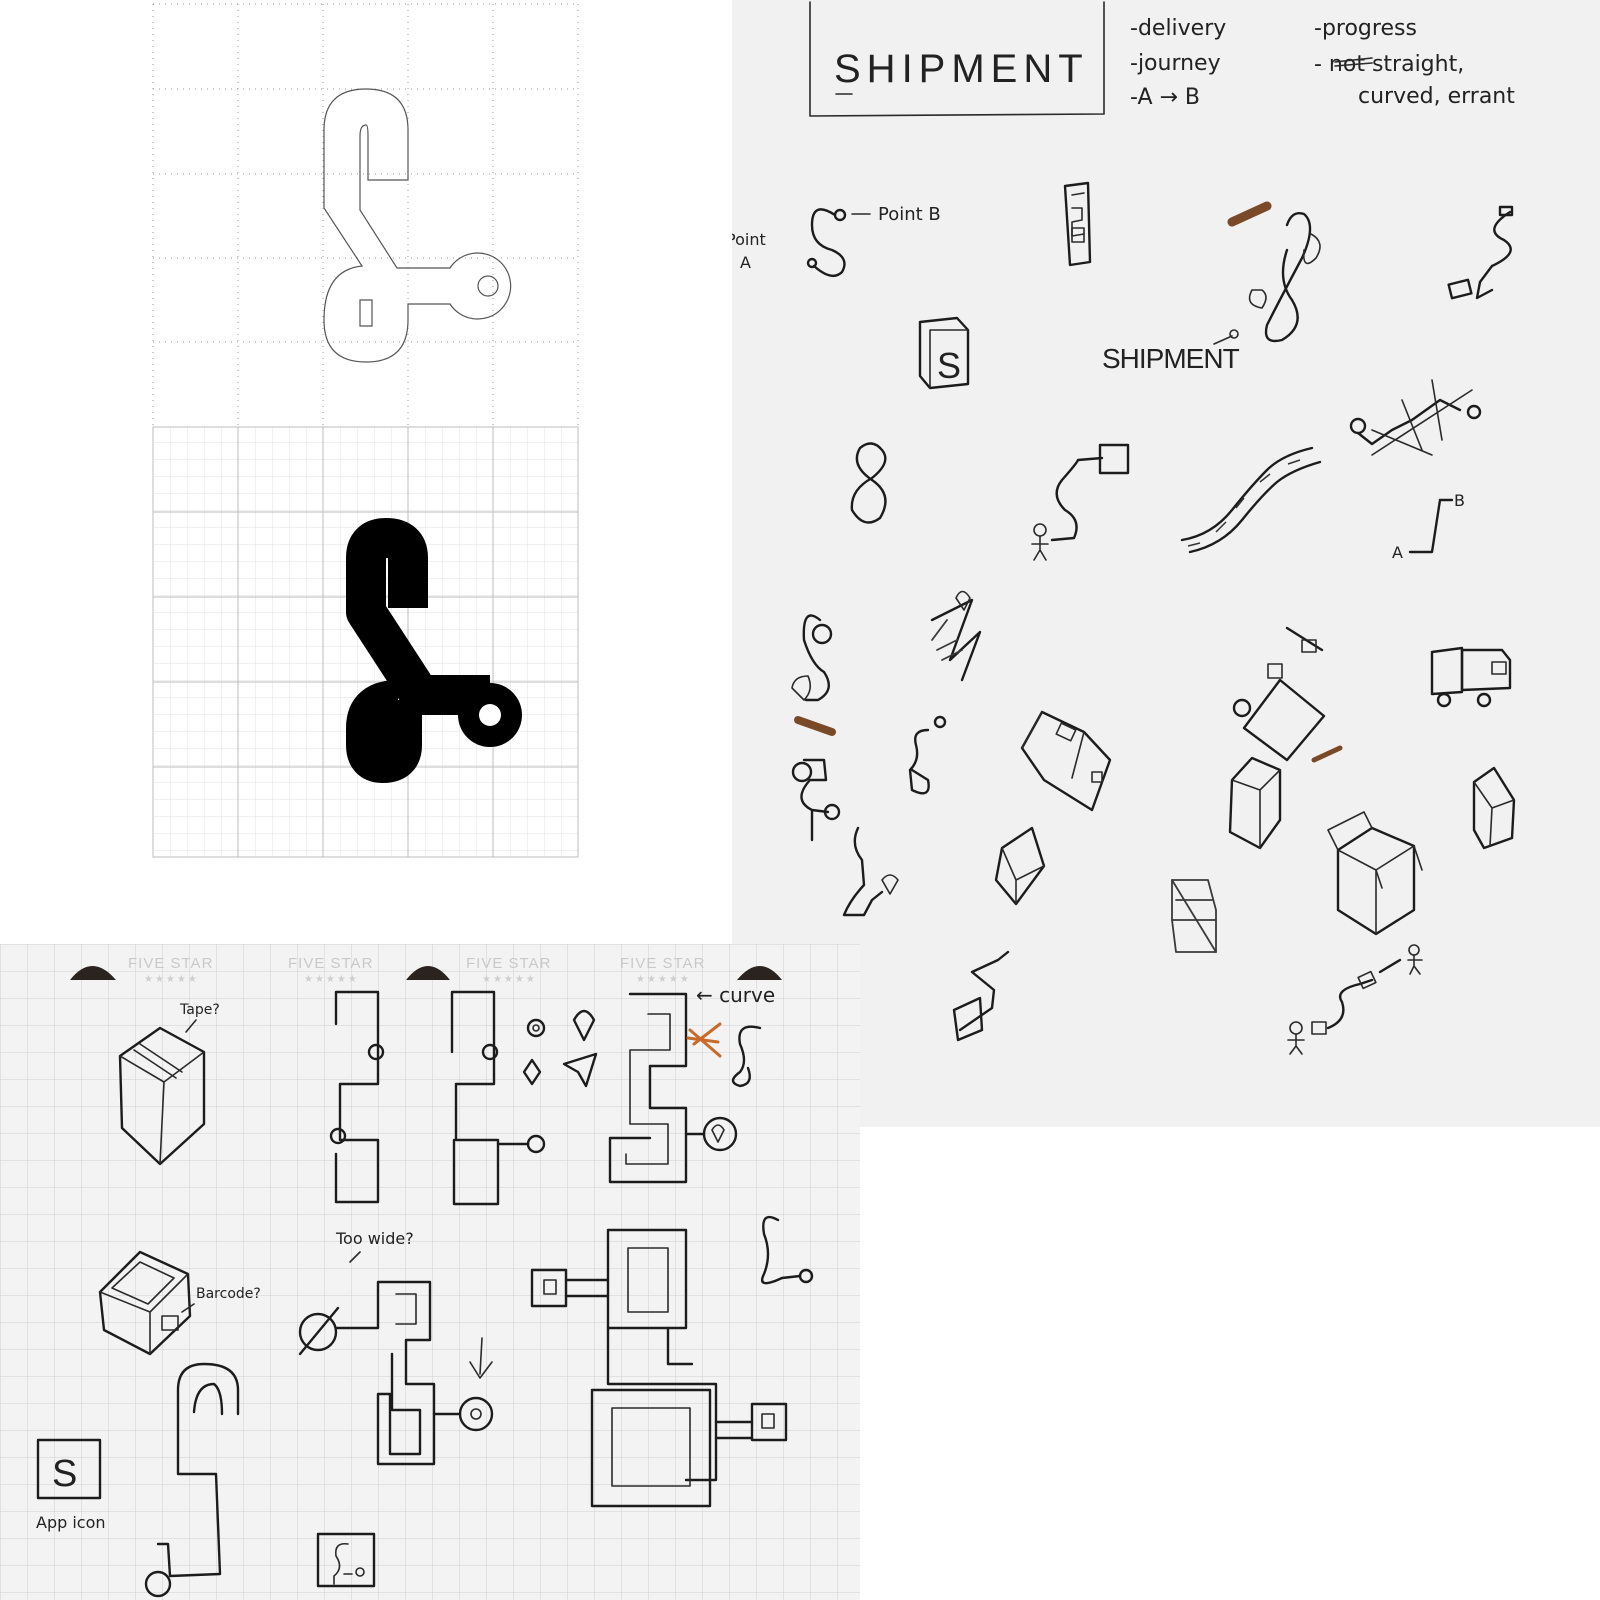  What do you see at coordinates (1459, 500) in the screenshot?
I see `label-b: B` at bounding box center [1459, 500].